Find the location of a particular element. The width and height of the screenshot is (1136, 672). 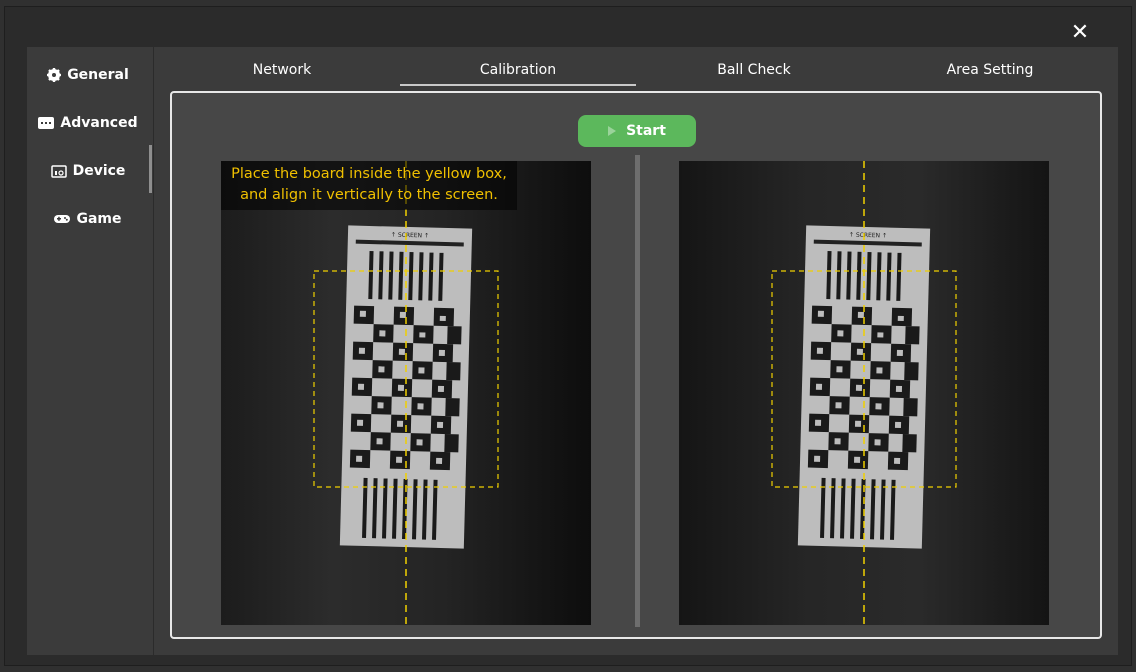

sidebar-item-label: Game is located at coordinates (99, 219).